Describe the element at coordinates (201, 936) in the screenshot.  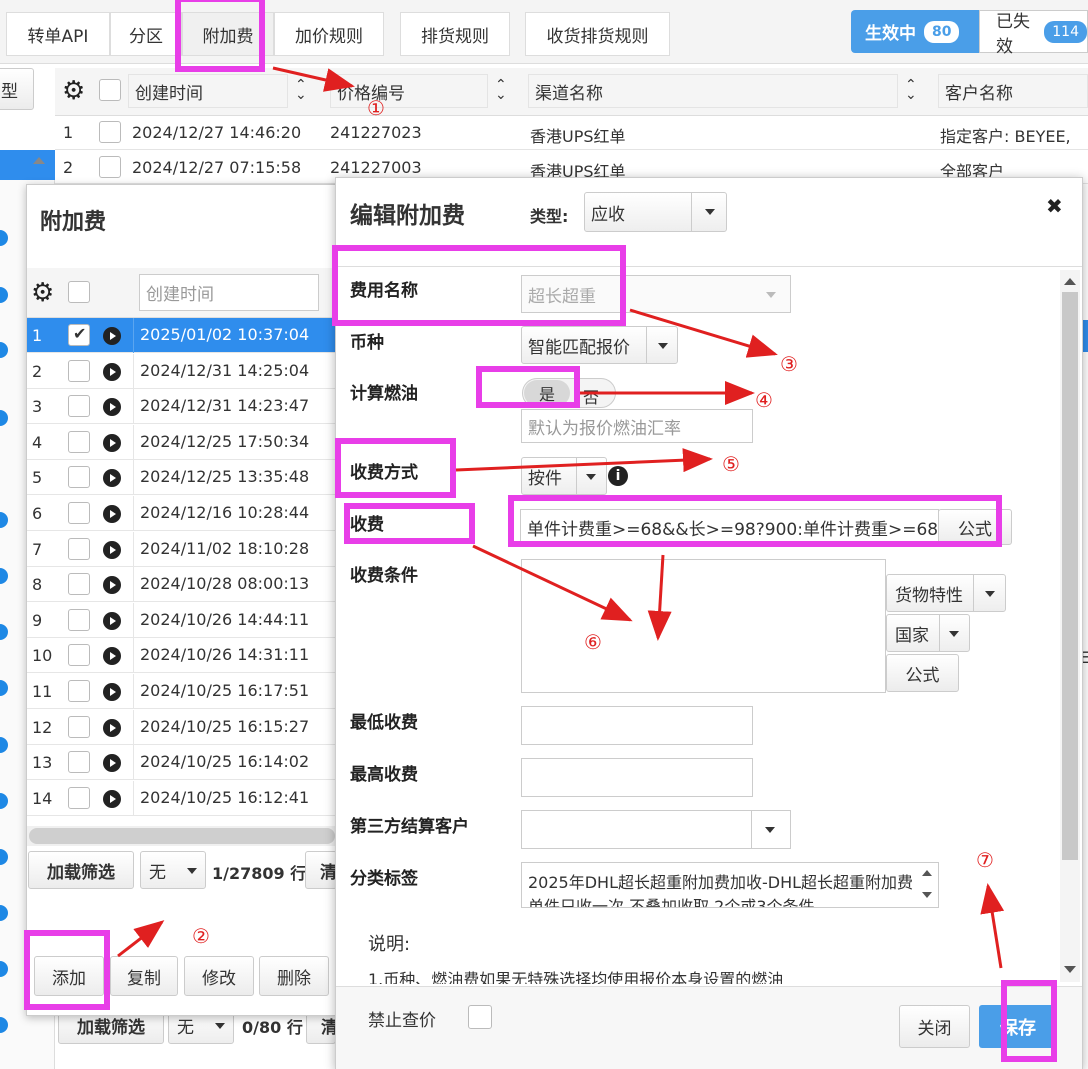
I see `annotation-label-2: ②` at that location.